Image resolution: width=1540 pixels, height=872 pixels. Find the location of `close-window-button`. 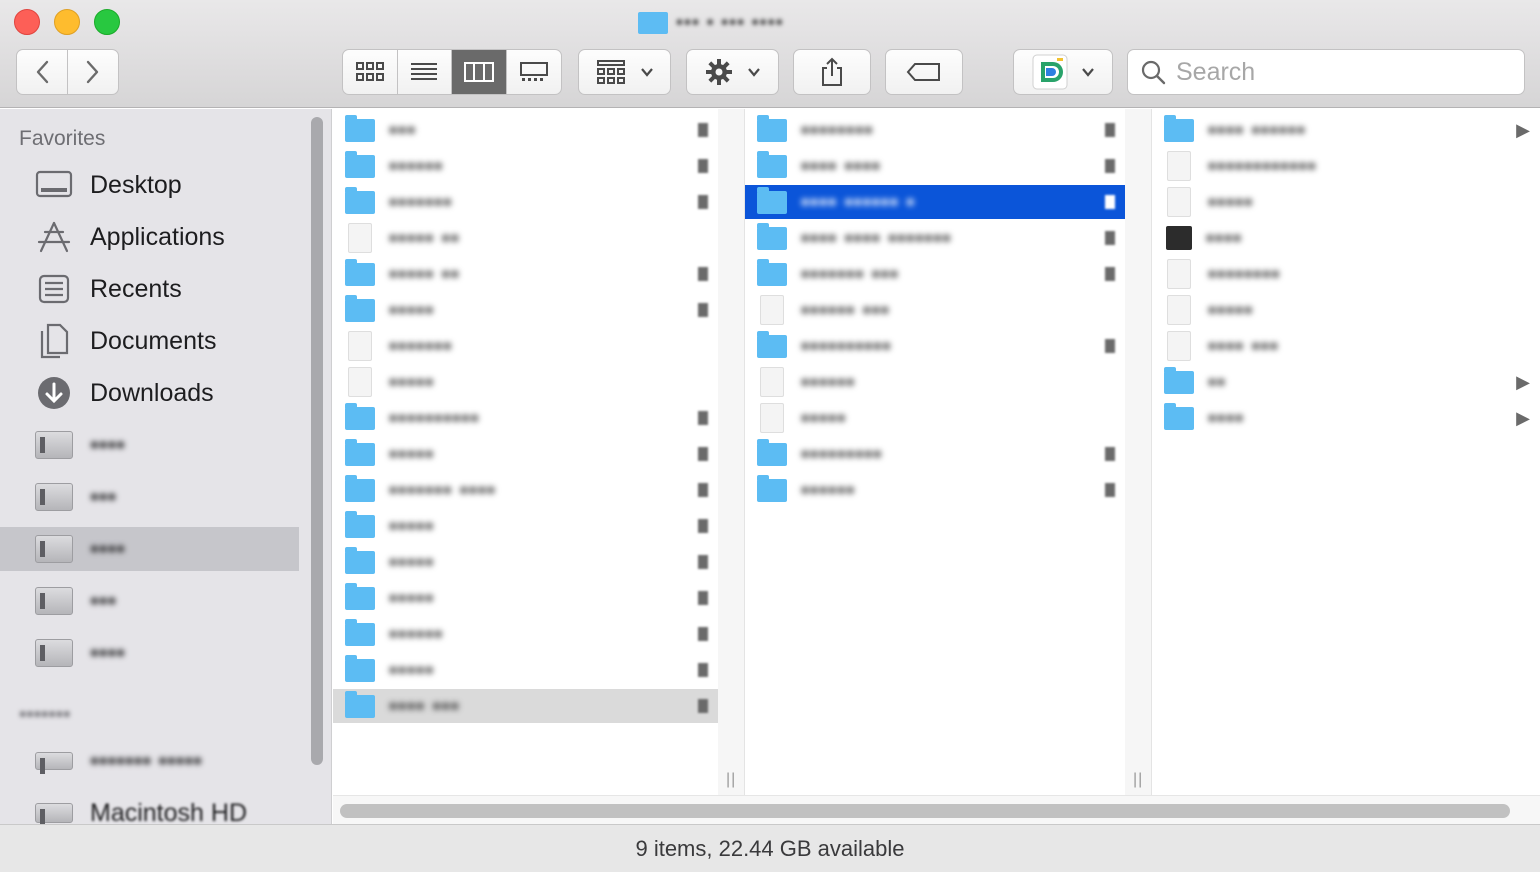

close-window-button is located at coordinates (27, 22).